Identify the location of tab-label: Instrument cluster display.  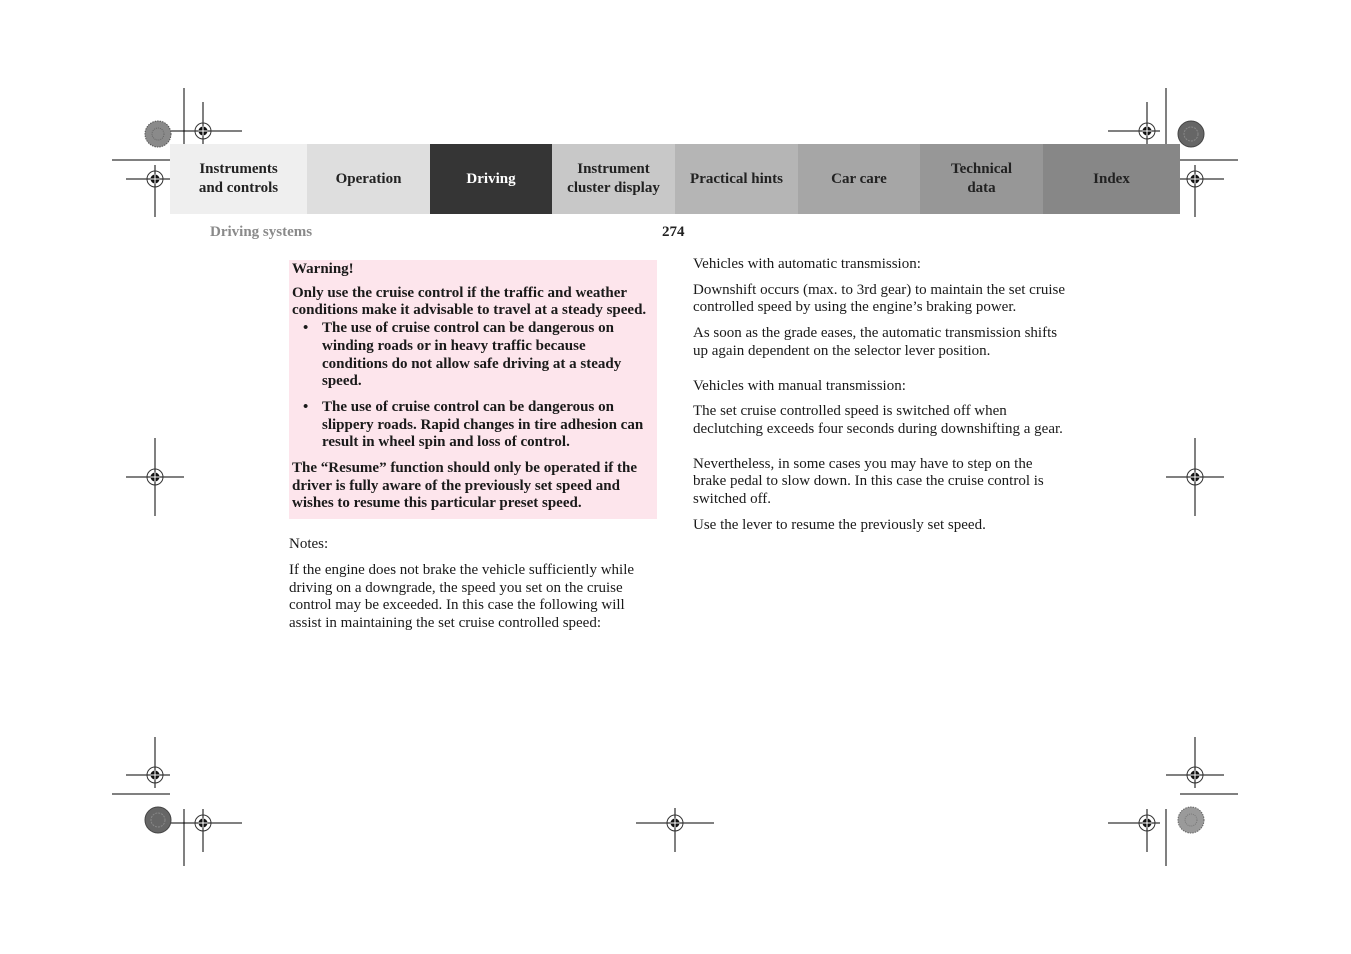
(613, 178).